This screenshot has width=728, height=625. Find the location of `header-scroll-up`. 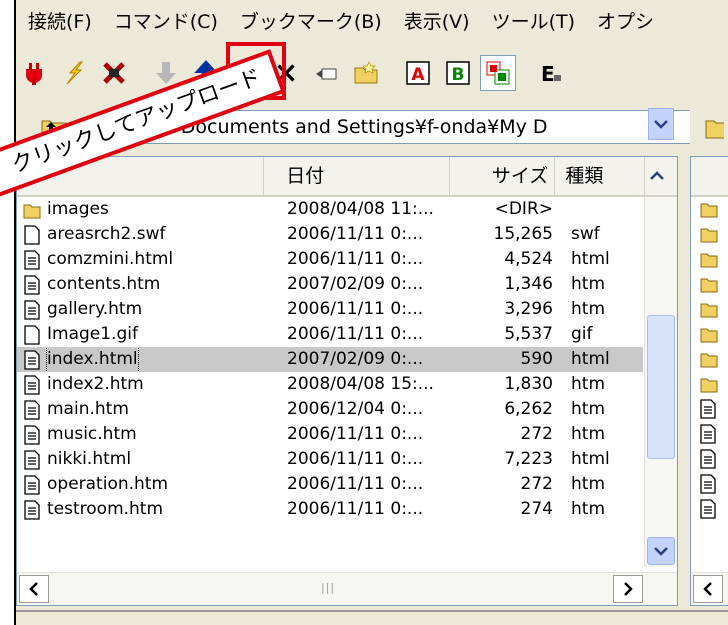

header-scroll-up is located at coordinates (661, 176).